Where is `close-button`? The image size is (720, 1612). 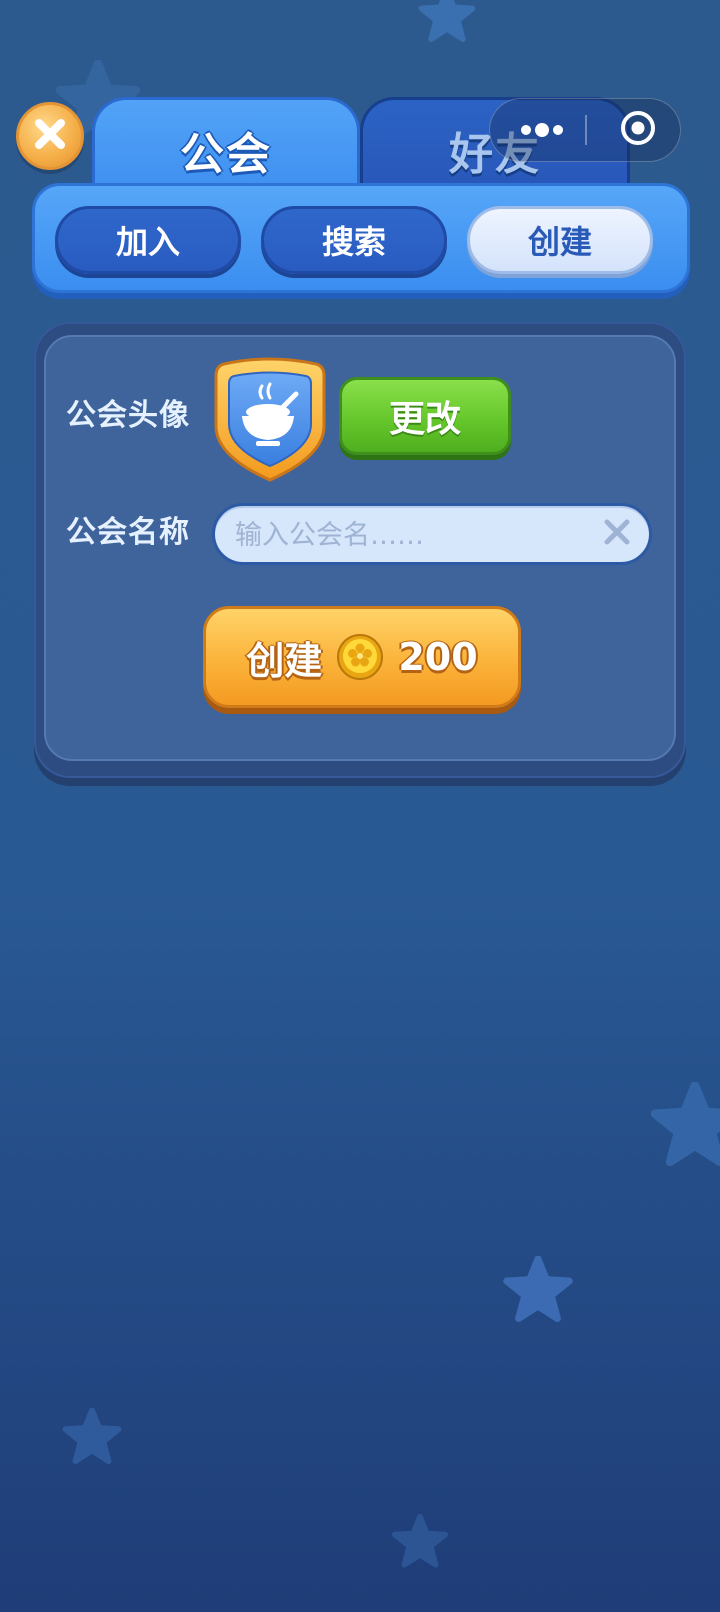
close-button is located at coordinates (50, 136).